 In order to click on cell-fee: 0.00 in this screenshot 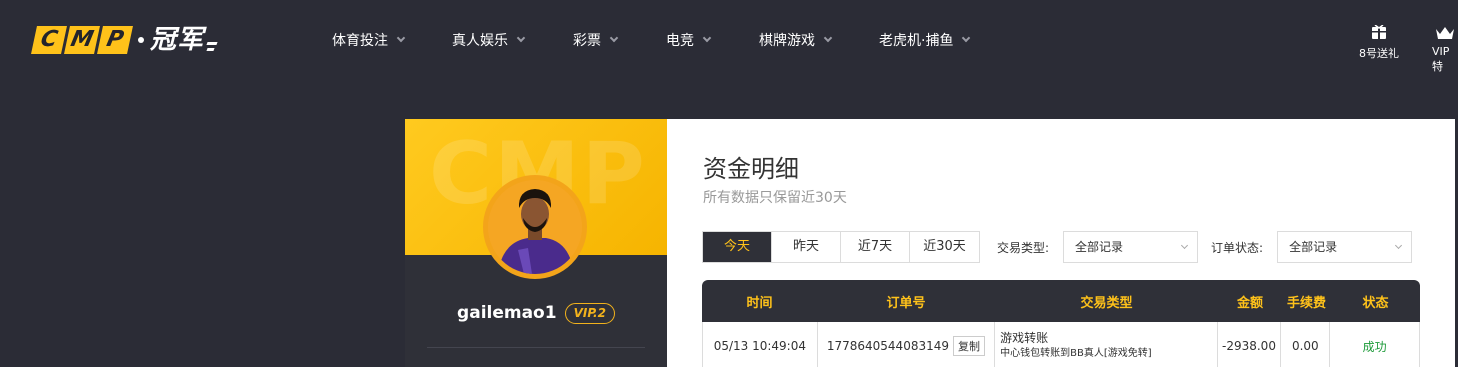, I will do `click(1306, 344)`.